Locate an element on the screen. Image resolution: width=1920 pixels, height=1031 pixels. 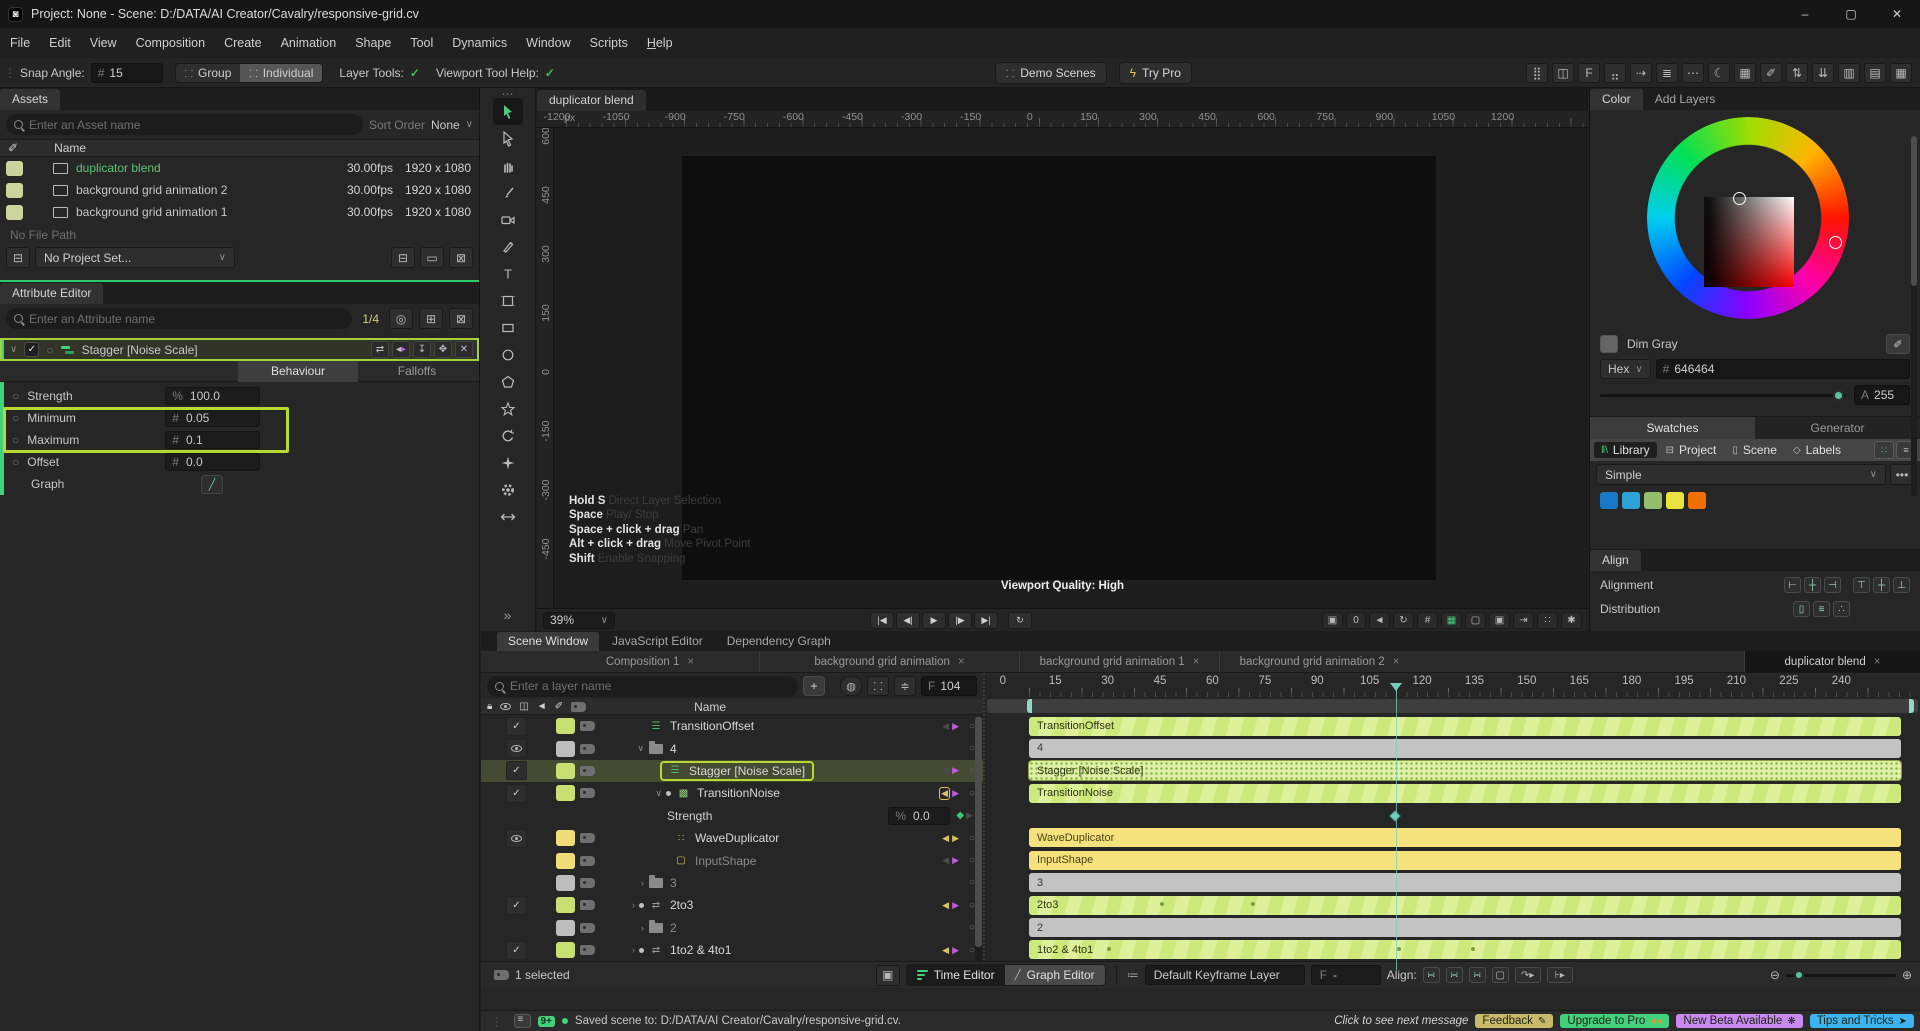
zoom-in-icon: ⊕ is located at coordinates (1907, 975).